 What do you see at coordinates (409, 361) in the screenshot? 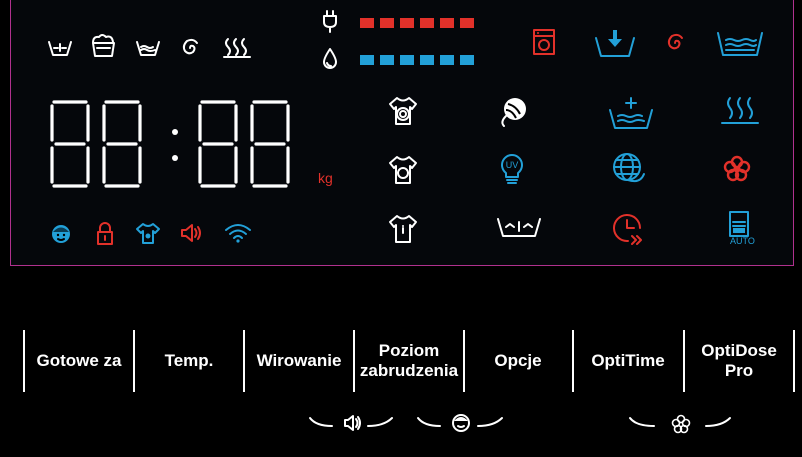
I see `soil-level-button: Poziom zabrudzenia` at bounding box center [409, 361].